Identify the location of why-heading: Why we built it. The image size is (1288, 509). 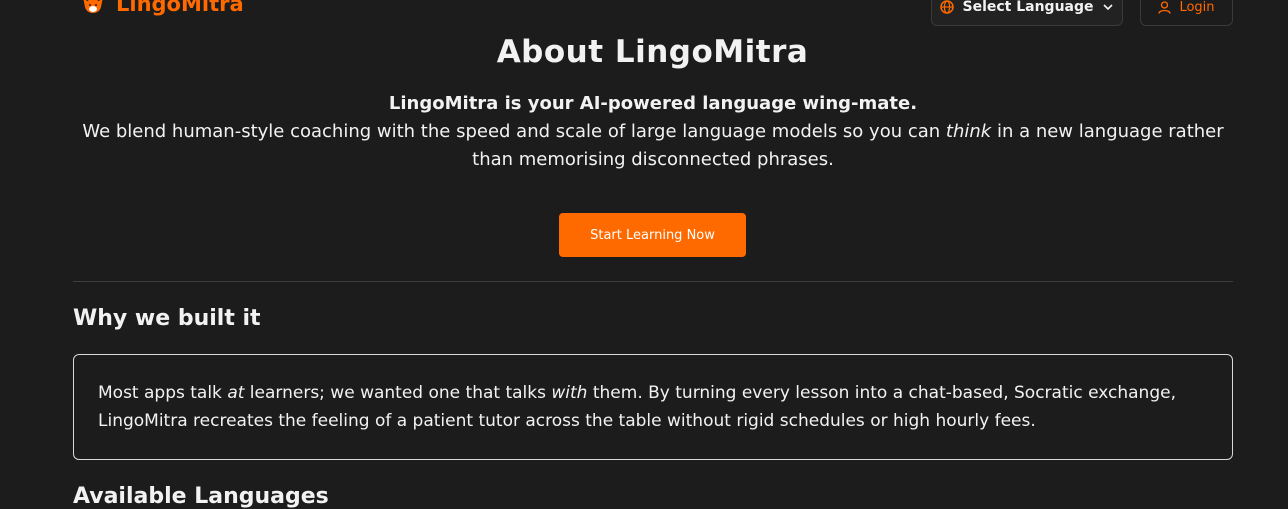
(167, 318).